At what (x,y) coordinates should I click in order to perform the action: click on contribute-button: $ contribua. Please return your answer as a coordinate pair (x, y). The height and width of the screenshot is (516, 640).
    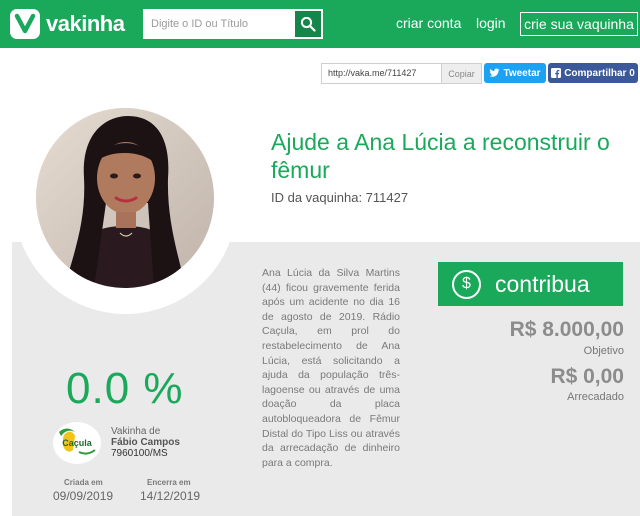
    Looking at the image, I should click on (530, 284).